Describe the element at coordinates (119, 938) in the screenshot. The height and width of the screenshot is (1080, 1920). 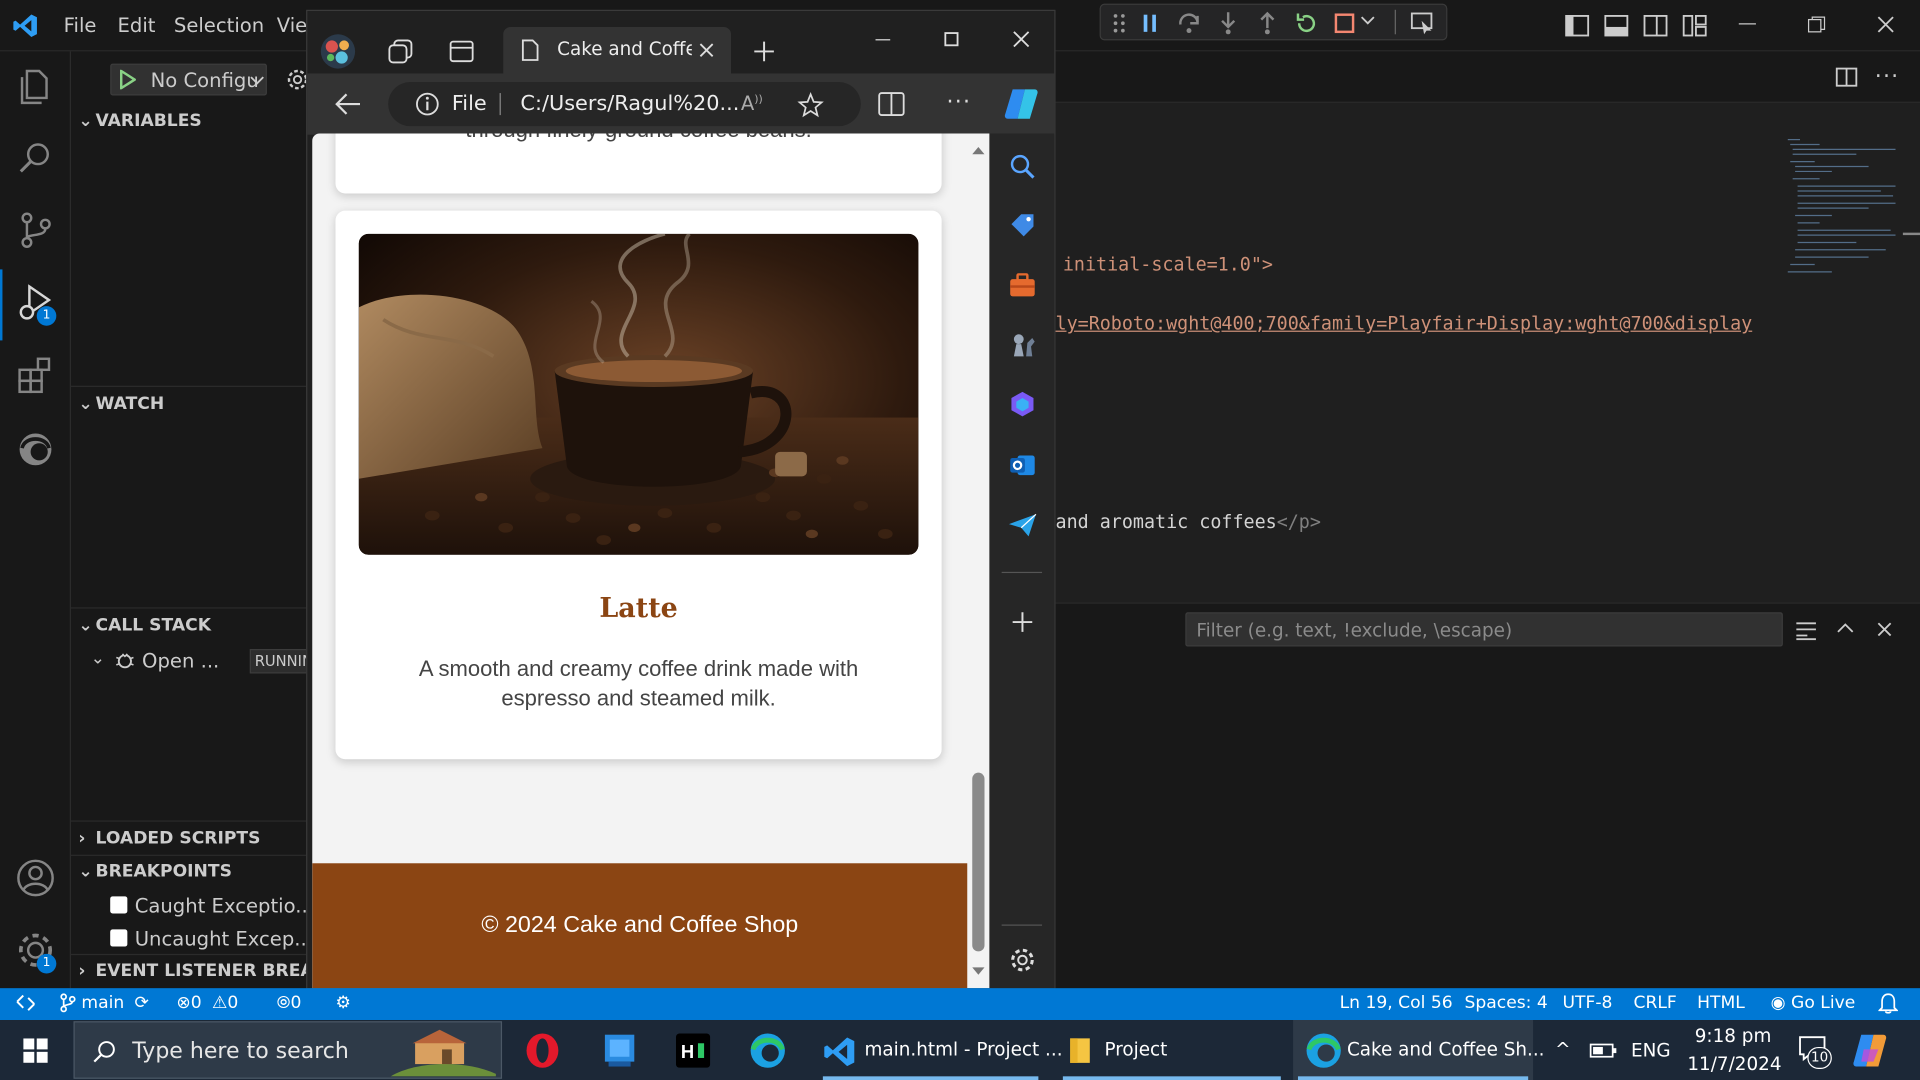
I see `breakpoint-uncaught-checkbox` at that location.